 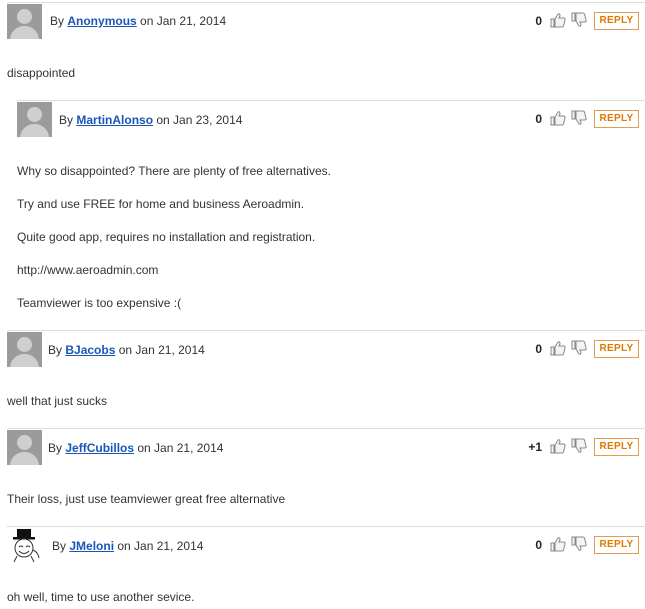 I want to click on vote-score: 0, so click(x=538, y=545).